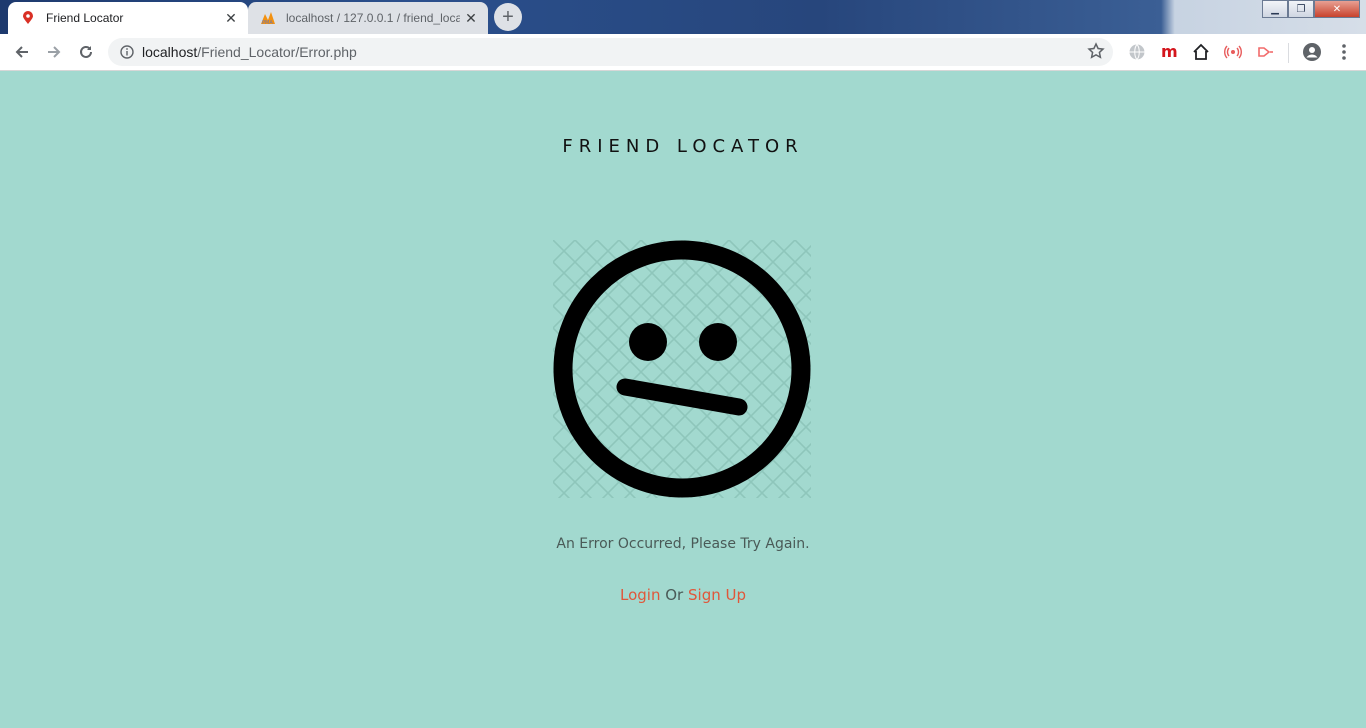 This screenshot has height=728, width=1366. Describe the element at coordinates (717, 595) in the screenshot. I see `signup-link: Sign Up` at that location.